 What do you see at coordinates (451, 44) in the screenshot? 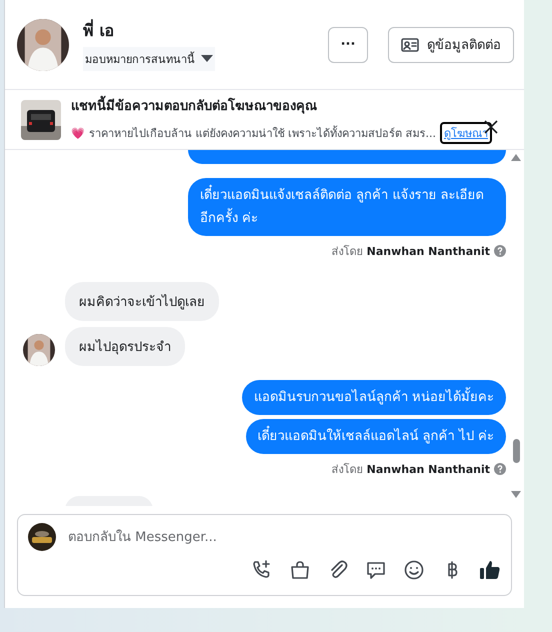
I see `view-contact-button: ดูข้อมูลติดต่อ` at bounding box center [451, 44].